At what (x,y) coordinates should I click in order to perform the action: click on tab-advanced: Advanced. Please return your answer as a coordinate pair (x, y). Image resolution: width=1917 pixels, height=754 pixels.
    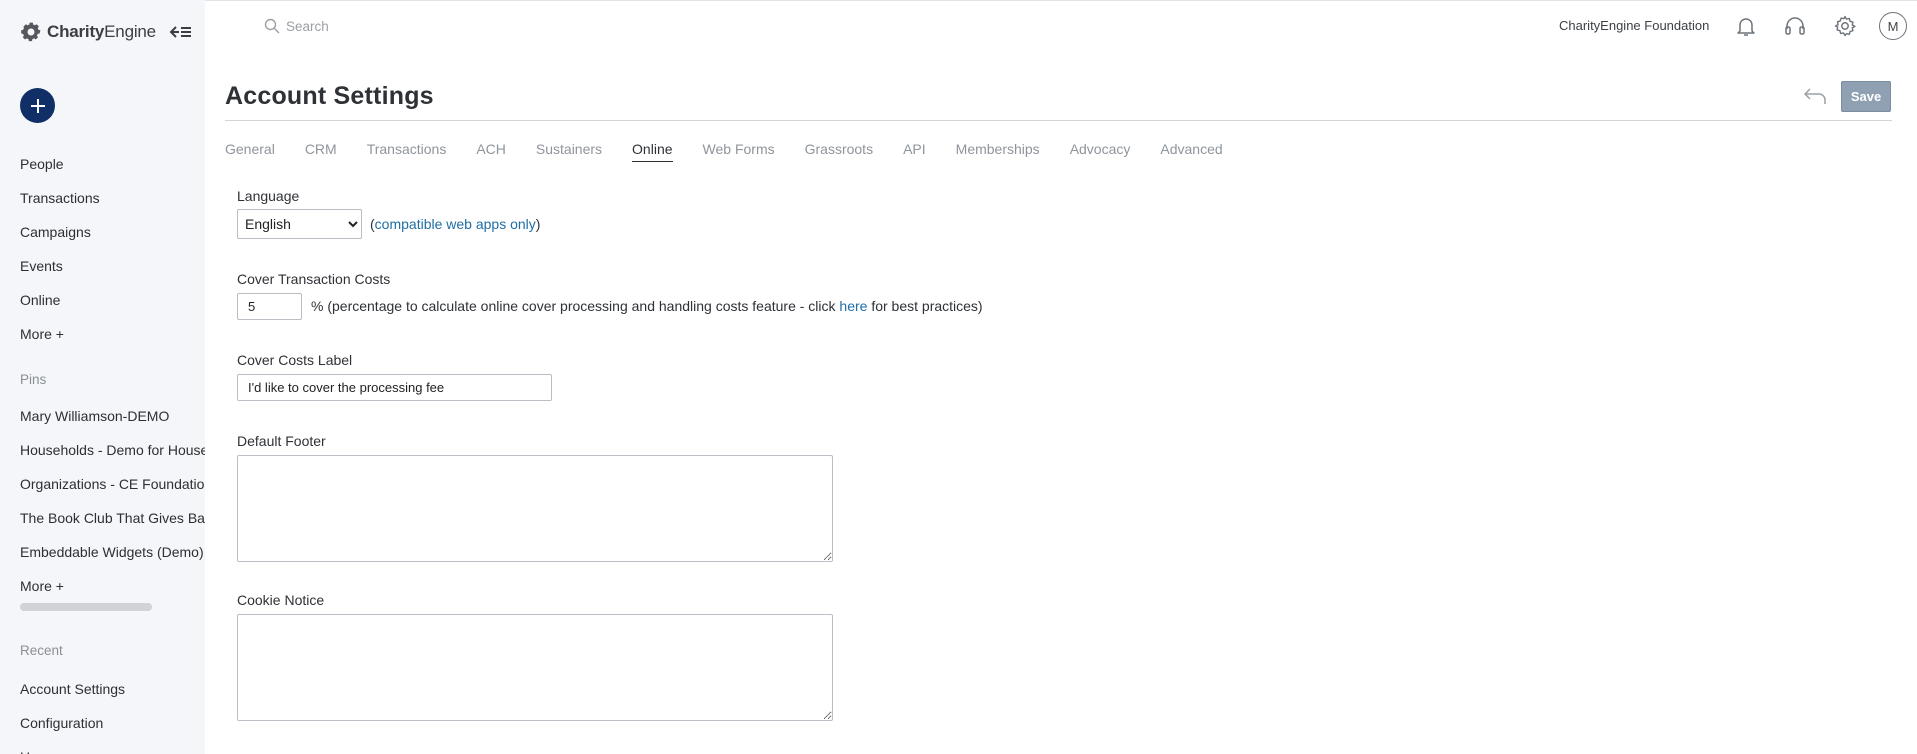
    Looking at the image, I should click on (1191, 151).